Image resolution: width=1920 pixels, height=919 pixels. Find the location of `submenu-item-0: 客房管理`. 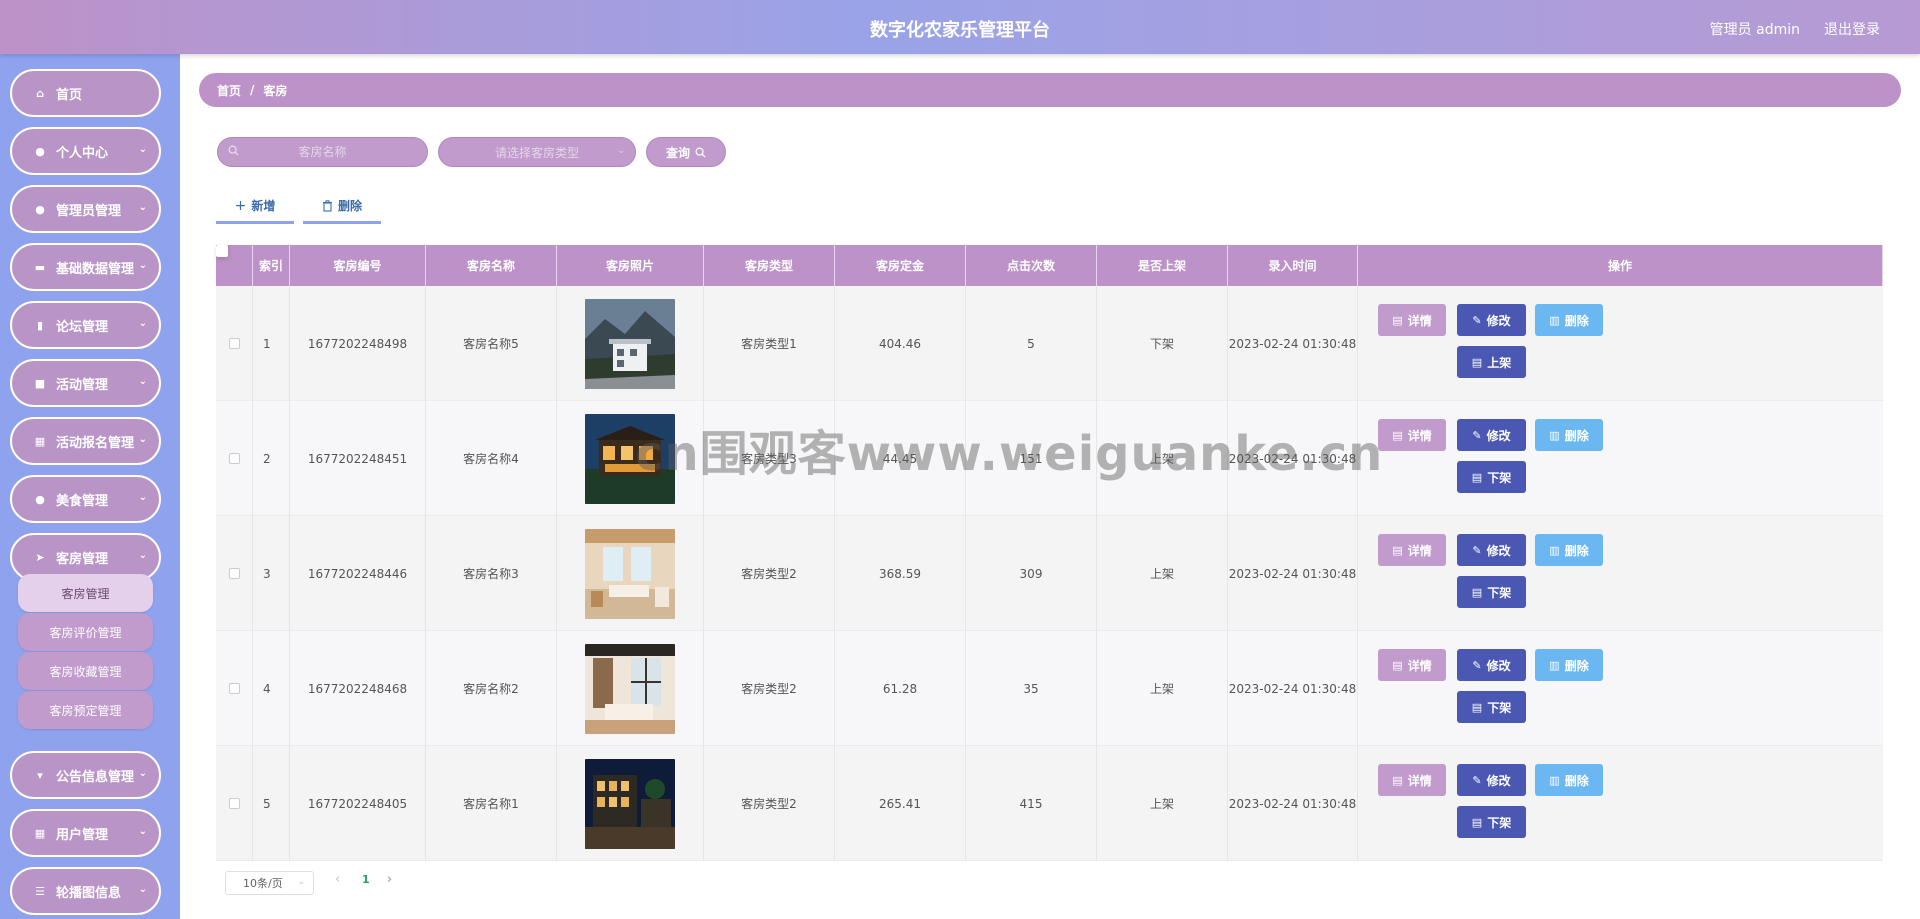

submenu-item-0: 客房管理 is located at coordinates (85, 593).